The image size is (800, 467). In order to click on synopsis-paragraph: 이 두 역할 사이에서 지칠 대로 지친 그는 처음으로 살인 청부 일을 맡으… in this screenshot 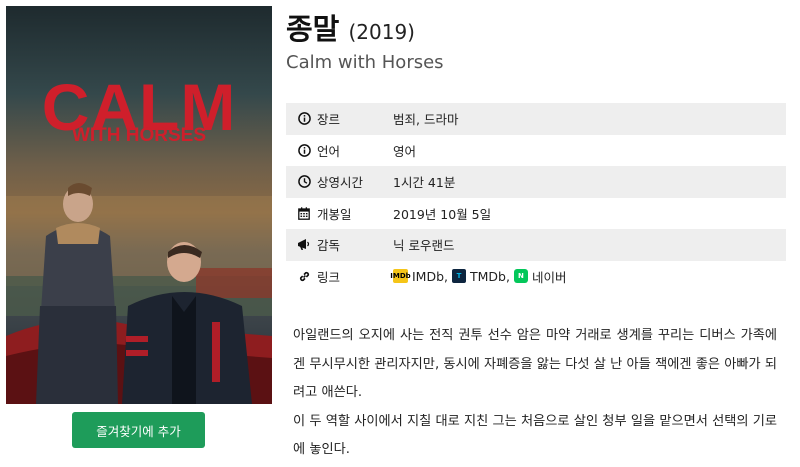, I will do `click(535, 435)`.